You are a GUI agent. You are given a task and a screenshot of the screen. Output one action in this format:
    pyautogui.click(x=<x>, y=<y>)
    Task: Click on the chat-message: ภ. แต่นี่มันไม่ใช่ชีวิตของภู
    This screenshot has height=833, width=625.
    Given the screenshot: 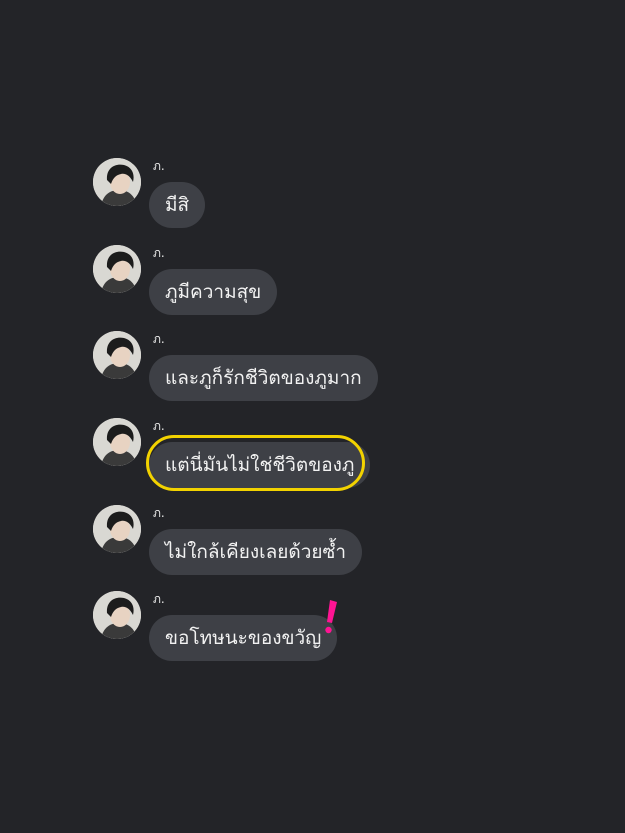 What is the action you would take?
    pyautogui.click(x=293, y=458)
    